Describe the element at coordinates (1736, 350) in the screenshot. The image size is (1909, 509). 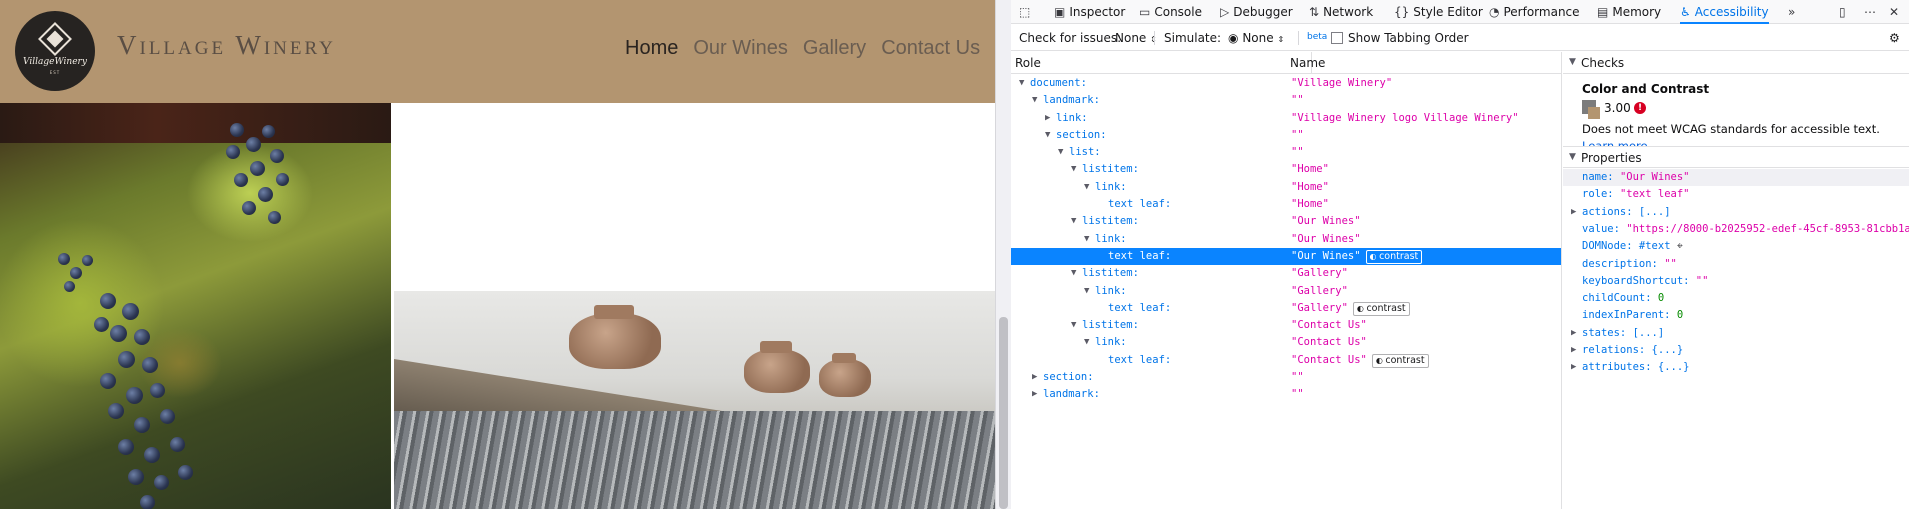
I see `property-row: ▶ relations: {...}` at that location.